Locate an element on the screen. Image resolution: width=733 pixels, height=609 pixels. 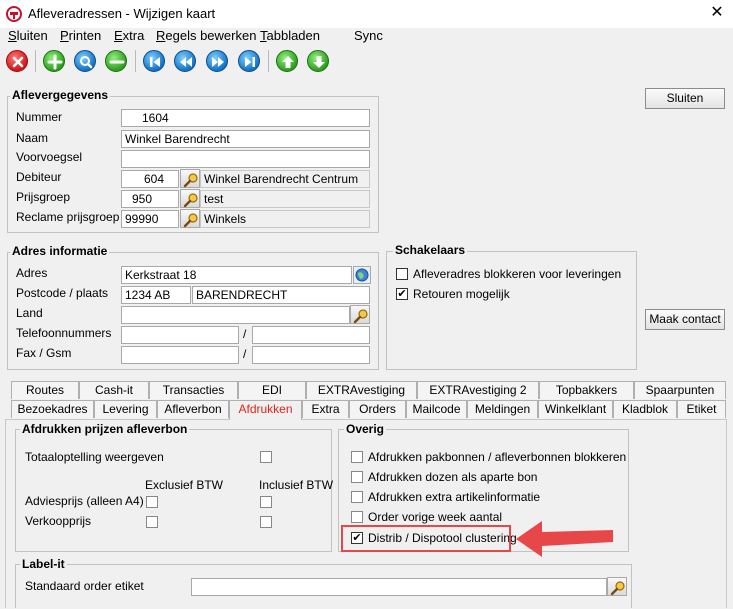
retouren-checkbox: ✔ is located at coordinates (402, 294).